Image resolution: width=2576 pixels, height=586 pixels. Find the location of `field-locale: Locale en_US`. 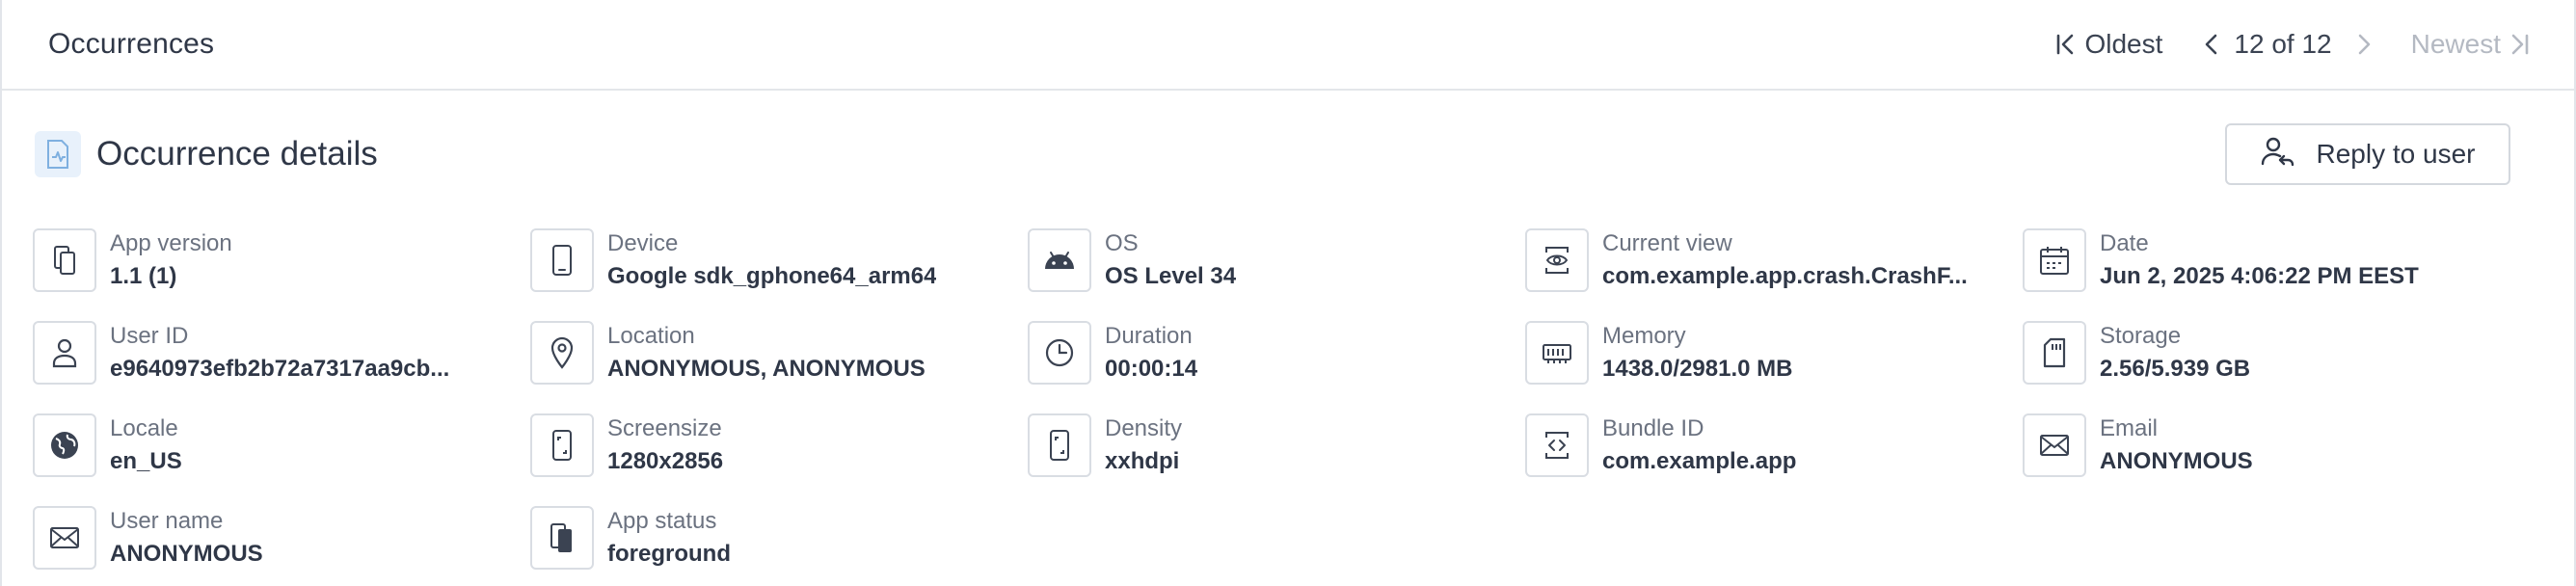

field-locale: Locale en_US is located at coordinates (281, 445).